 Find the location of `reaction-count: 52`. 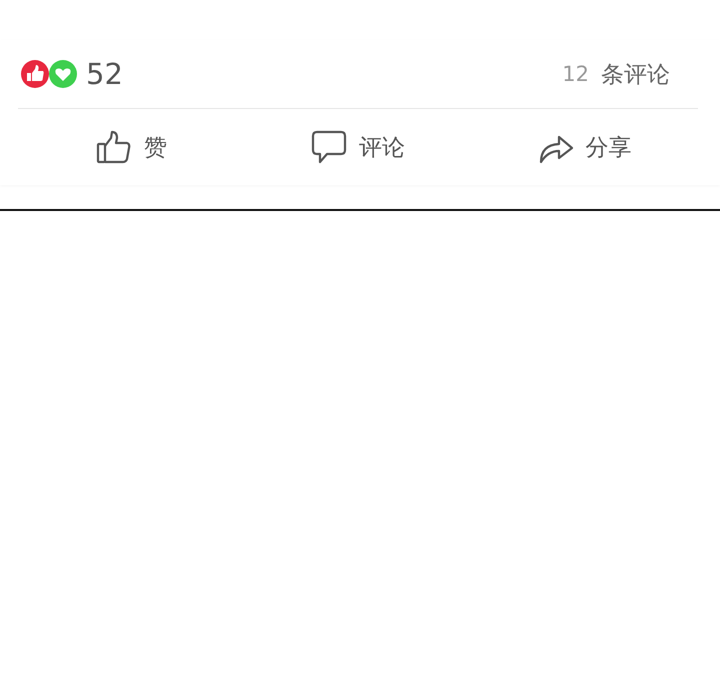

reaction-count: 52 is located at coordinates (104, 74).